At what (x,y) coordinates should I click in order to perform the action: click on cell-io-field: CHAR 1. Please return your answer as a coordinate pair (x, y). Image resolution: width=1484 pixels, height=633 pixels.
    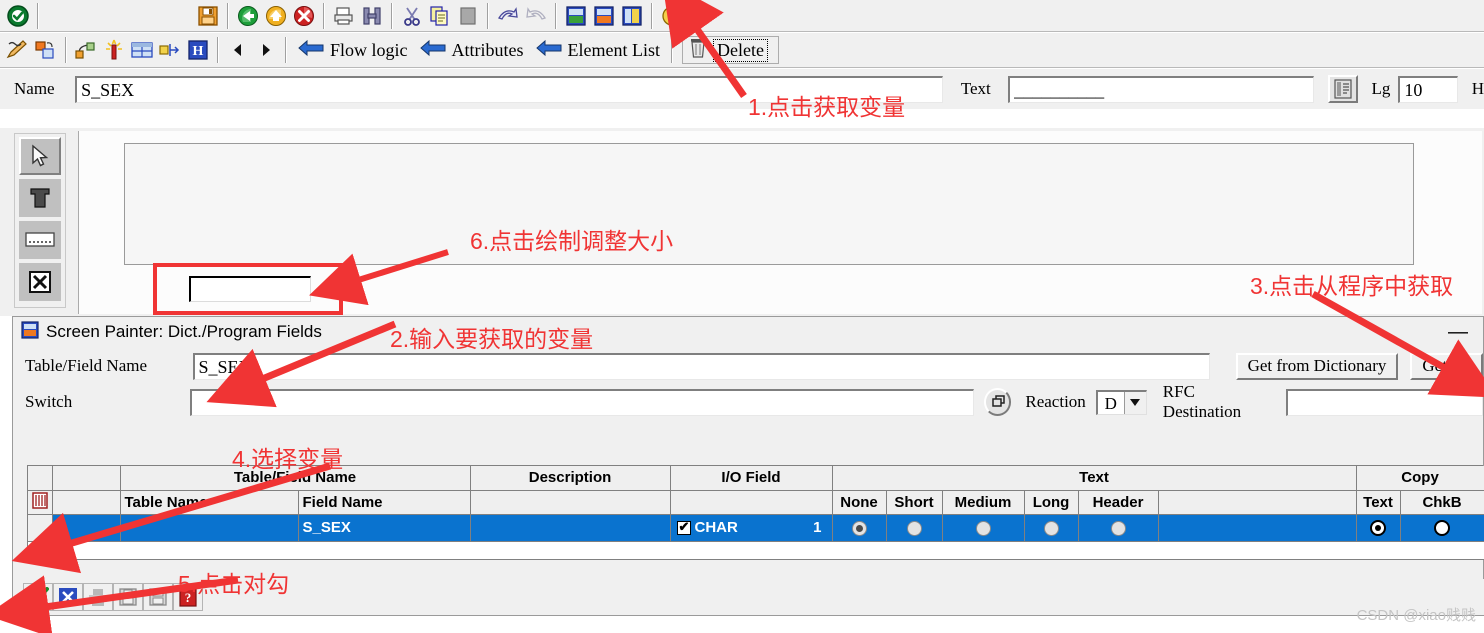
    Looking at the image, I should click on (751, 528).